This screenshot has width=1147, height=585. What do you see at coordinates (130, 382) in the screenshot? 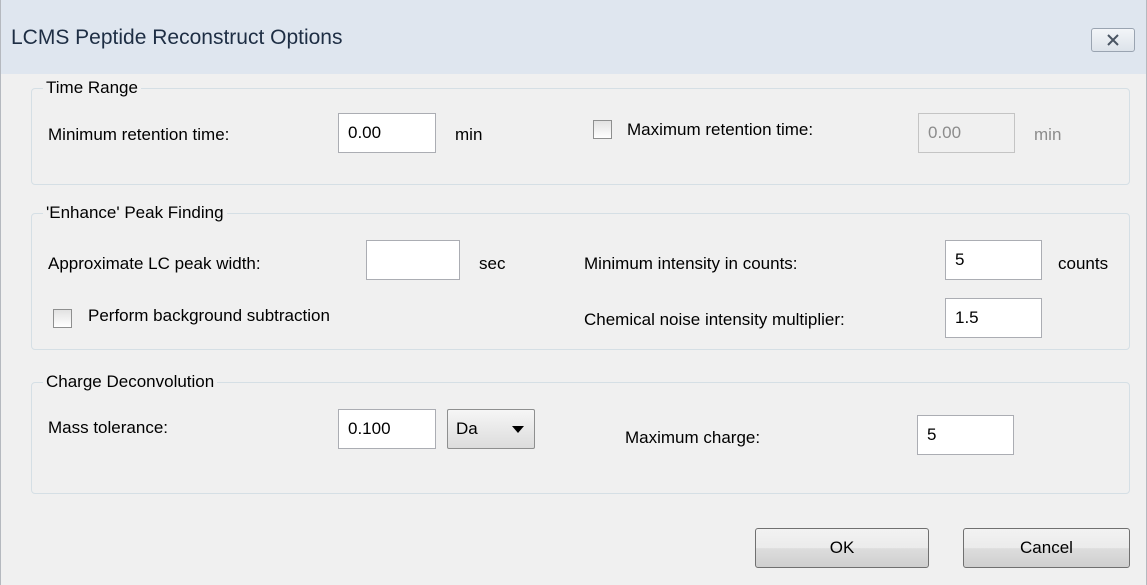
I see `charge-deconvolution-group-label: Charge Deconvolution` at bounding box center [130, 382].